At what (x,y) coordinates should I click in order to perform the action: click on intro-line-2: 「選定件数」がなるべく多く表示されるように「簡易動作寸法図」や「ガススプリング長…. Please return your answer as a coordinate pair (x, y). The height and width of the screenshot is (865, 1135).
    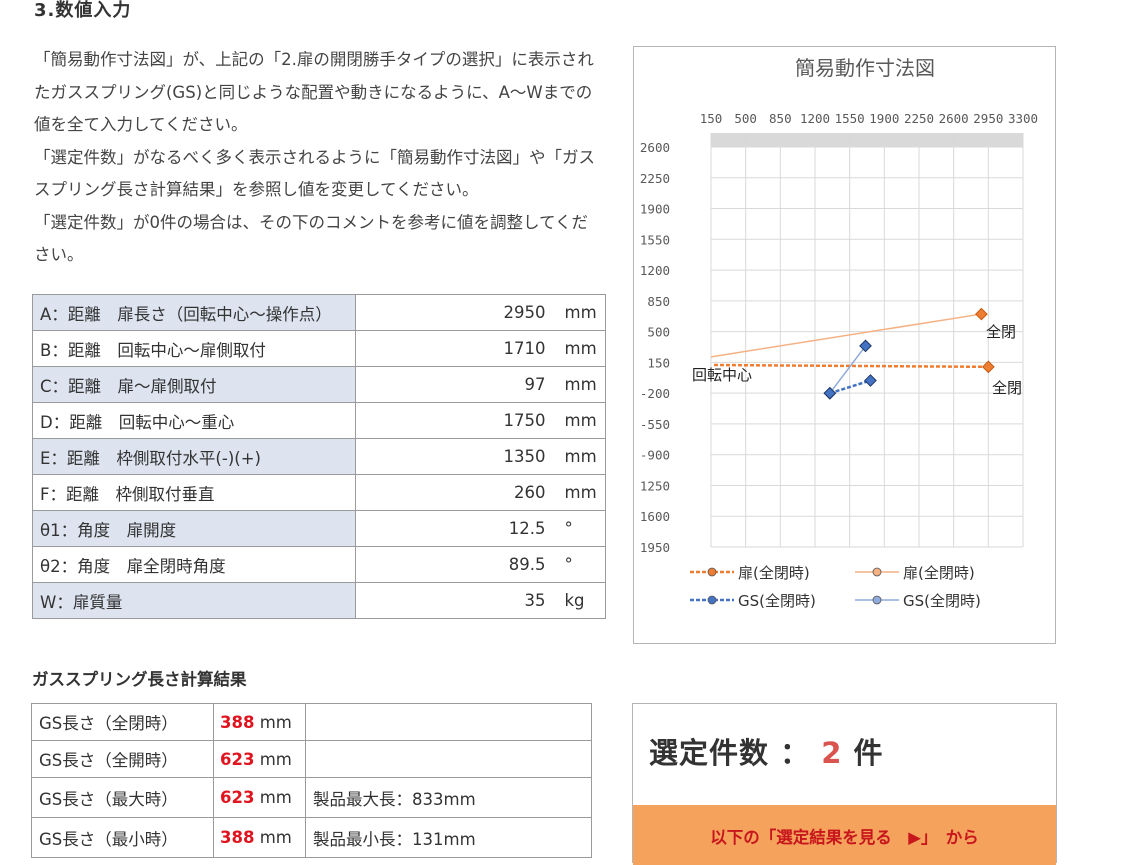
    Looking at the image, I should click on (314, 173).